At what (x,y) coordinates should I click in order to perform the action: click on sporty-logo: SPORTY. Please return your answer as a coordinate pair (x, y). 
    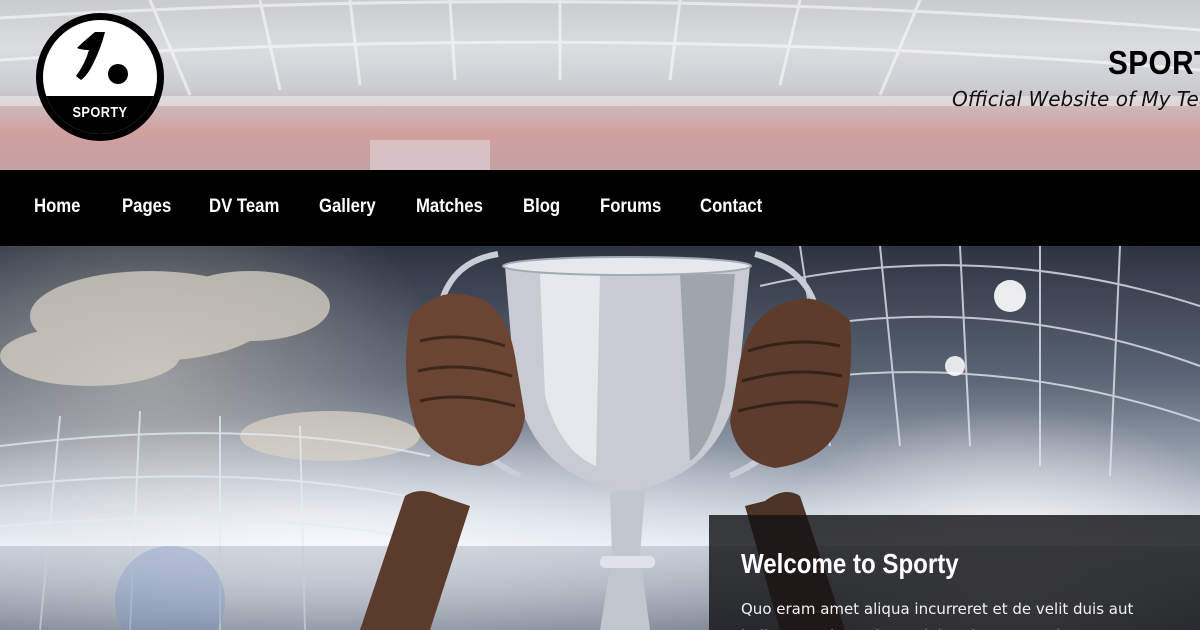
    Looking at the image, I should click on (100, 77).